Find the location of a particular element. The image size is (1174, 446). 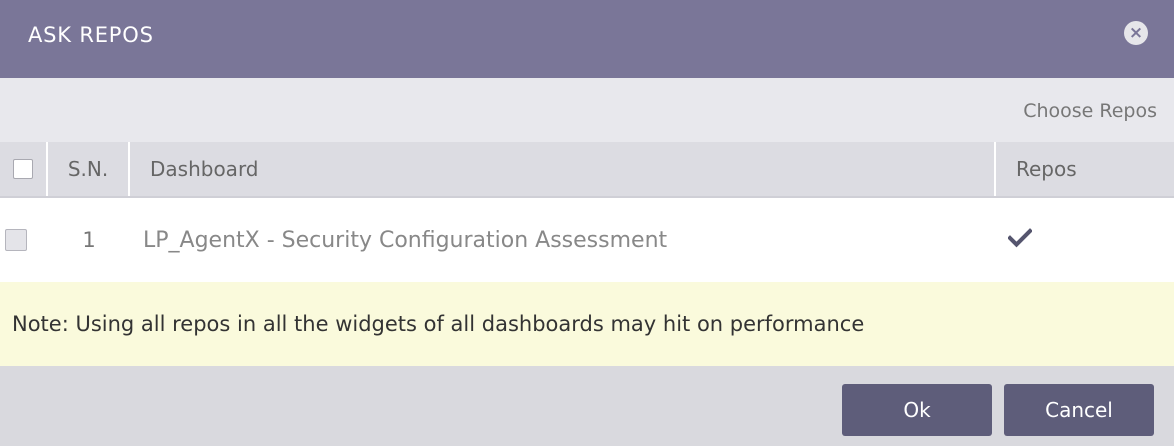

row-checkbox is located at coordinates (16, 240).